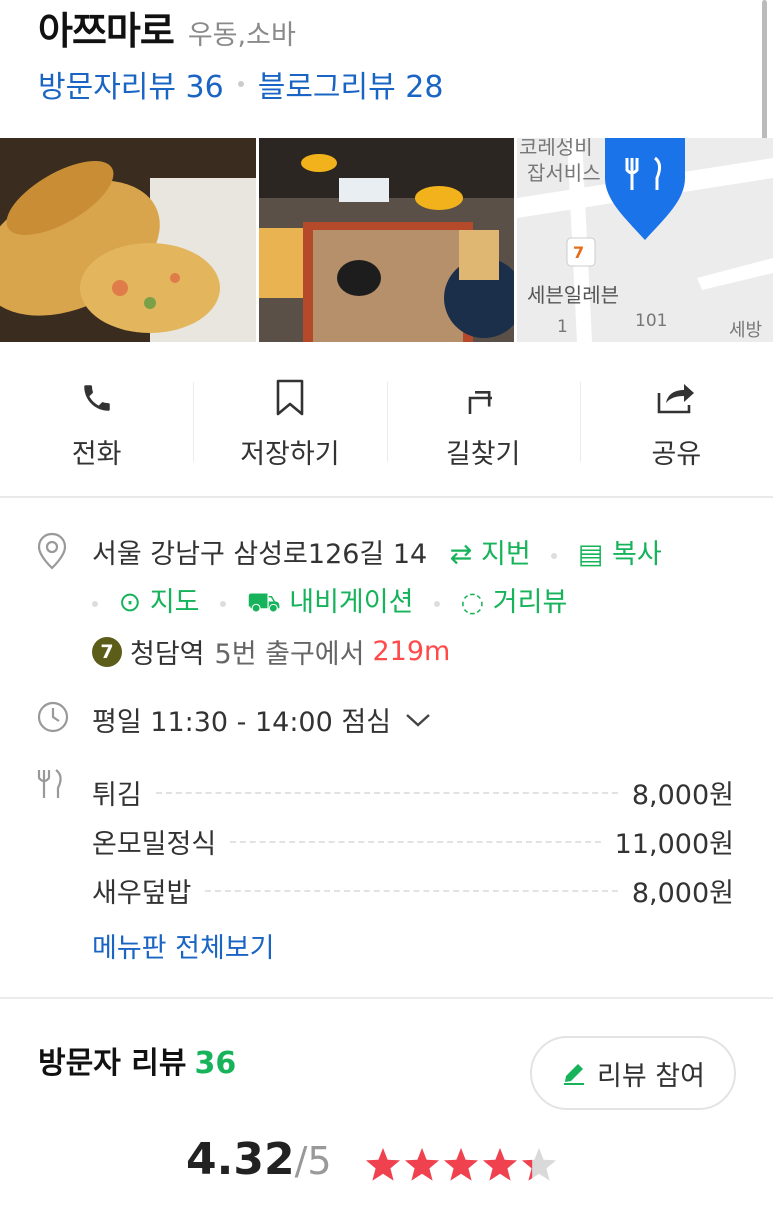 This screenshot has width=773, height=1215. Describe the element at coordinates (142, 893) in the screenshot. I see `menu-item-name: 새우덮밥` at that location.